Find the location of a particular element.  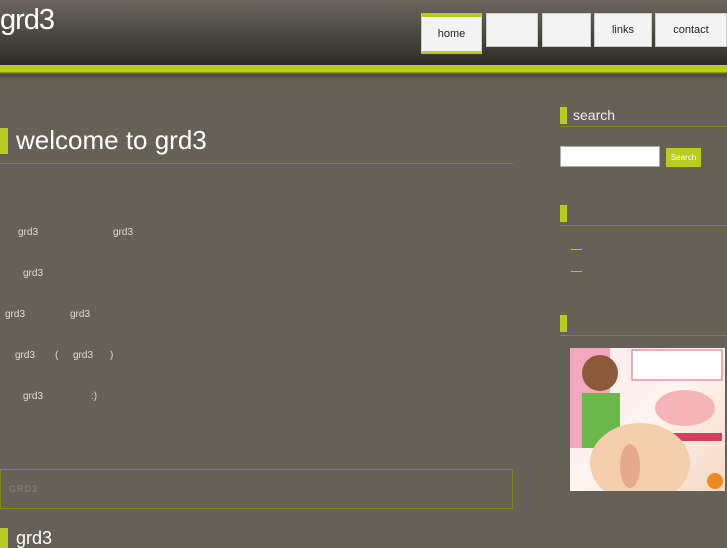

site-logo: grd3 is located at coordinates (27, 20).